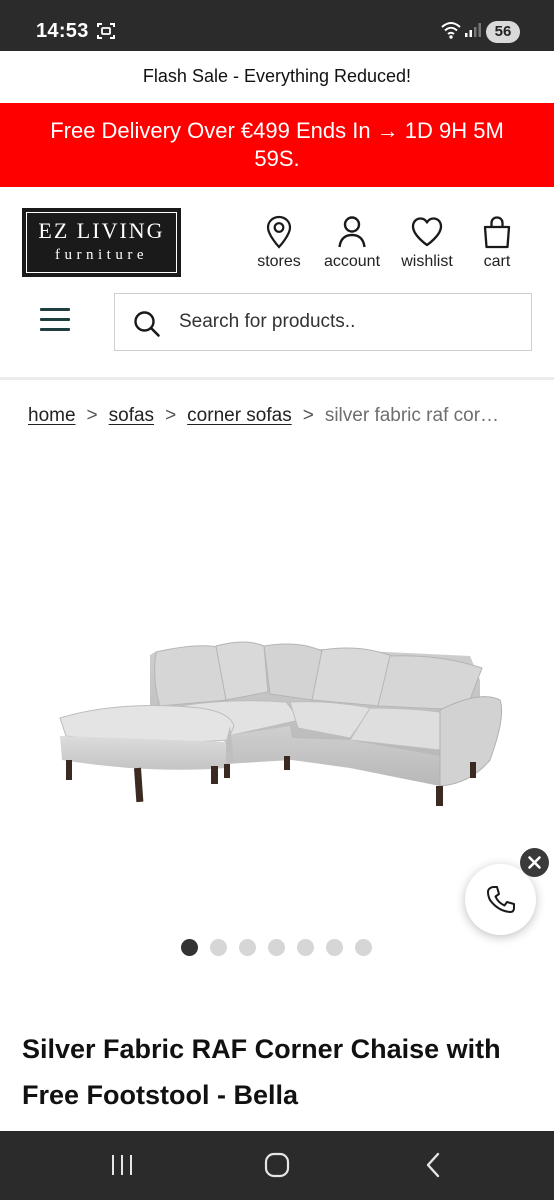 The image size is (554, 1200). What do you see at coordinates (497, 232) in the screenshot?
I see `shopping-bag-icon` at bounding box center [497, 232].